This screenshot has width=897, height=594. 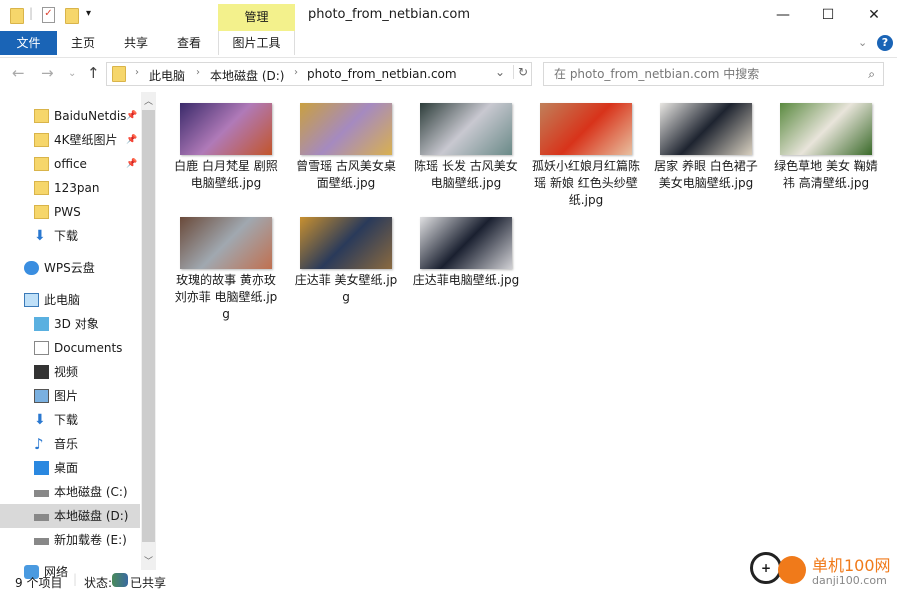 What do you see at coordinates (70, 516) in the screenshot?
I see `sidebar-item: 本地磁盘 (D:)` at bounding box center [70, 516].